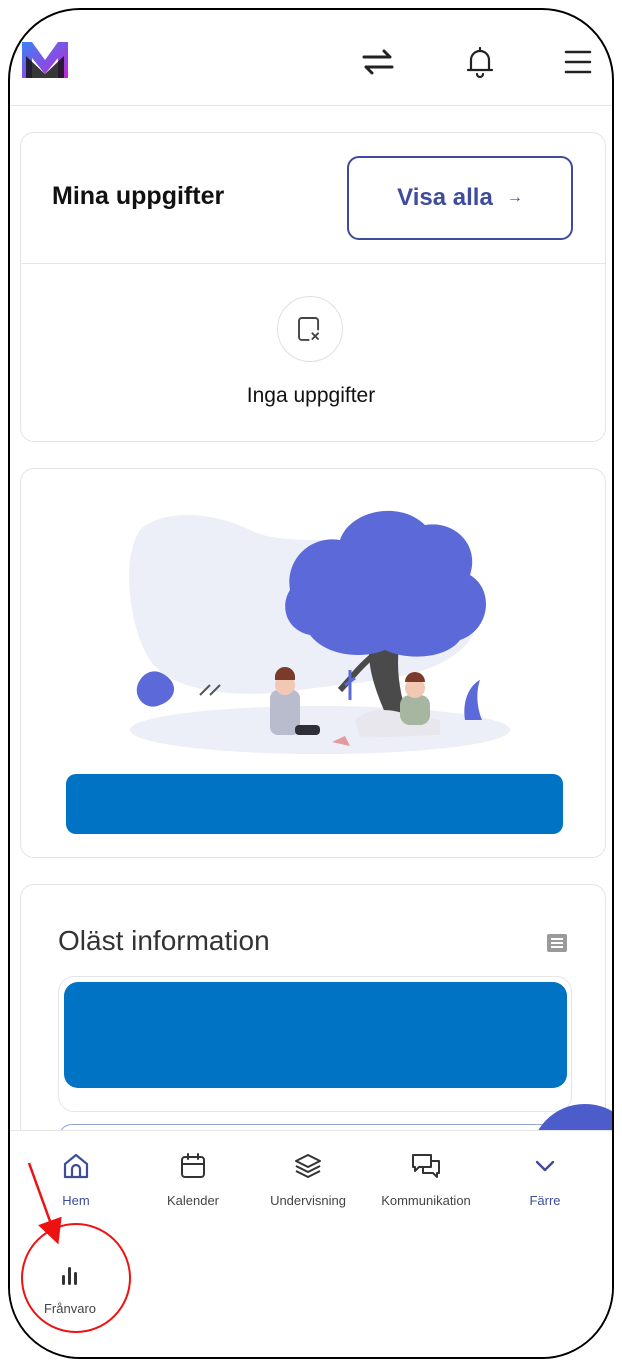 This screenshot has height=1367, width=622. What do you see at coordinates (44, 1203) in the screenshot?
I see `annotation-arrow` at bounding box center [44, 1203].